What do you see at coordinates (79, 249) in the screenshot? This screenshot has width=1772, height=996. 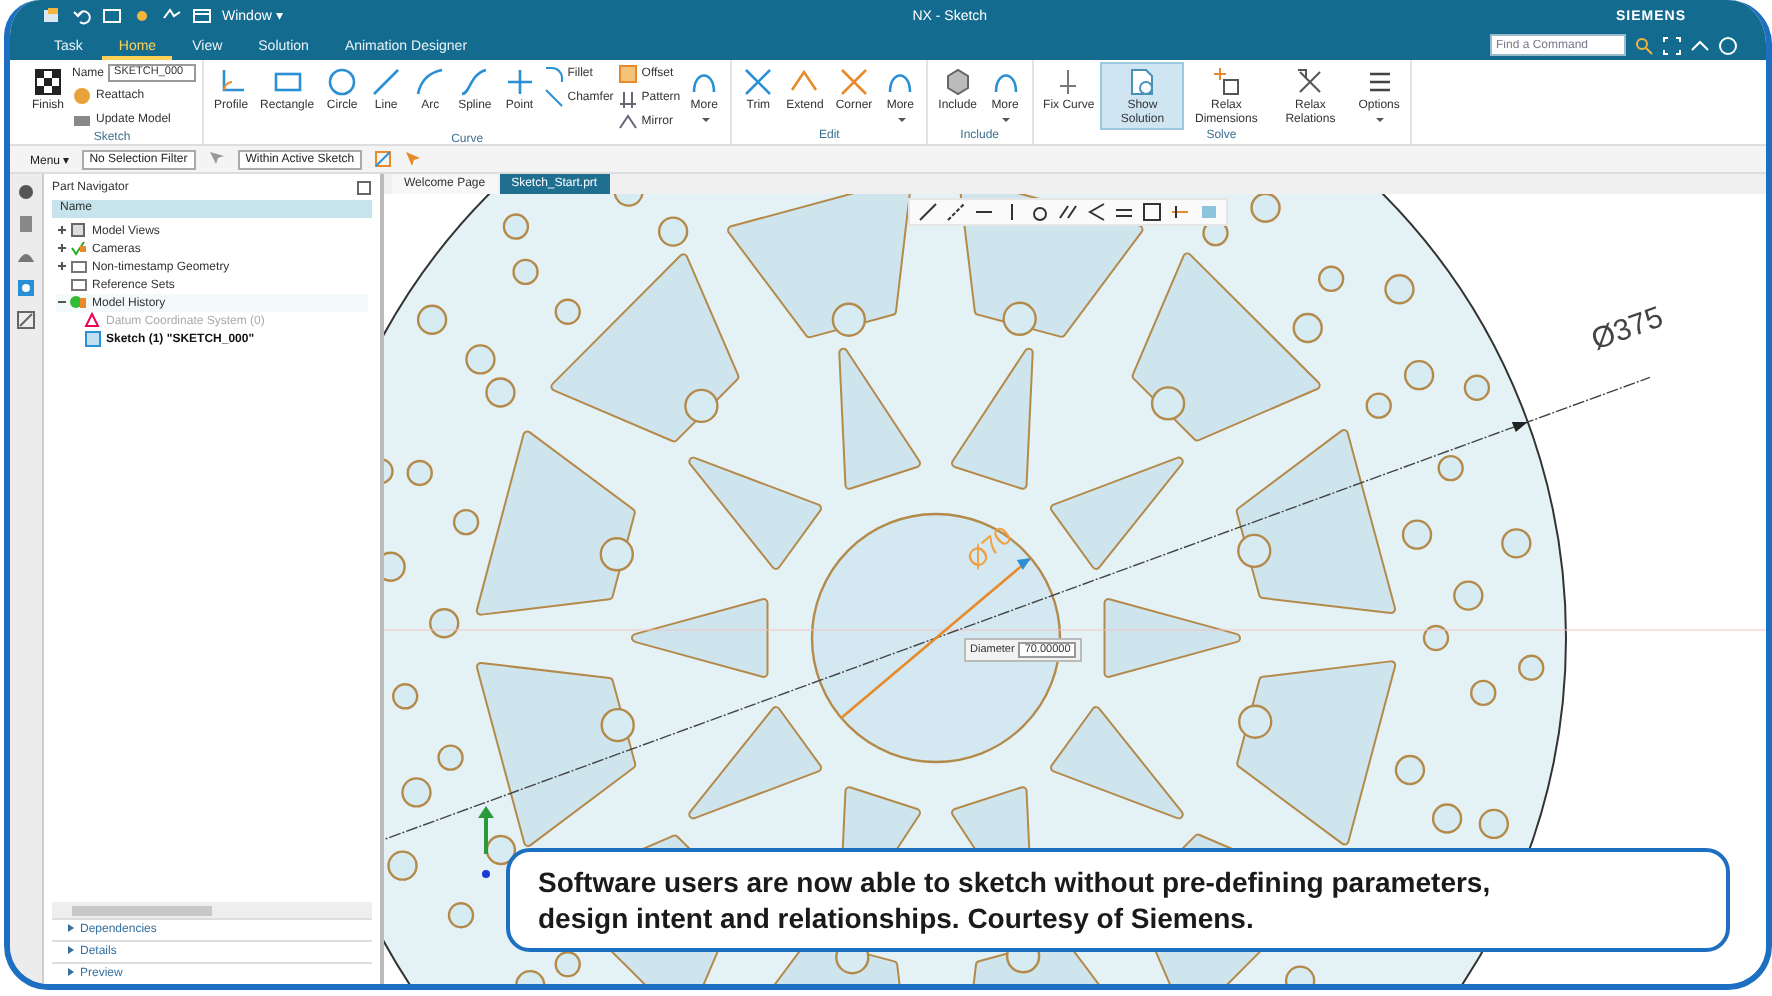 I see `check-camera-icon` at bounding box center [79, 249].